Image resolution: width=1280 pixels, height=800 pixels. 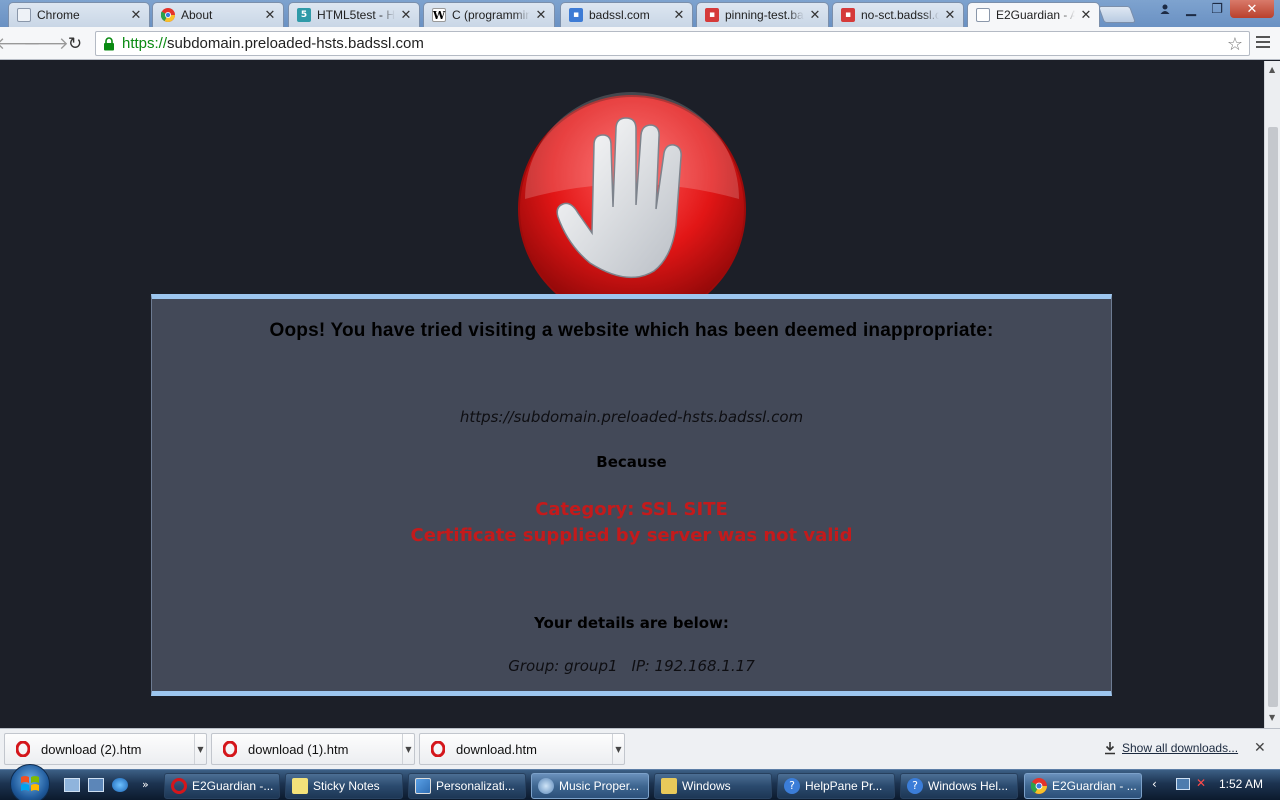 I want to click on switch-windows-icon, so click(x=96, y=785).